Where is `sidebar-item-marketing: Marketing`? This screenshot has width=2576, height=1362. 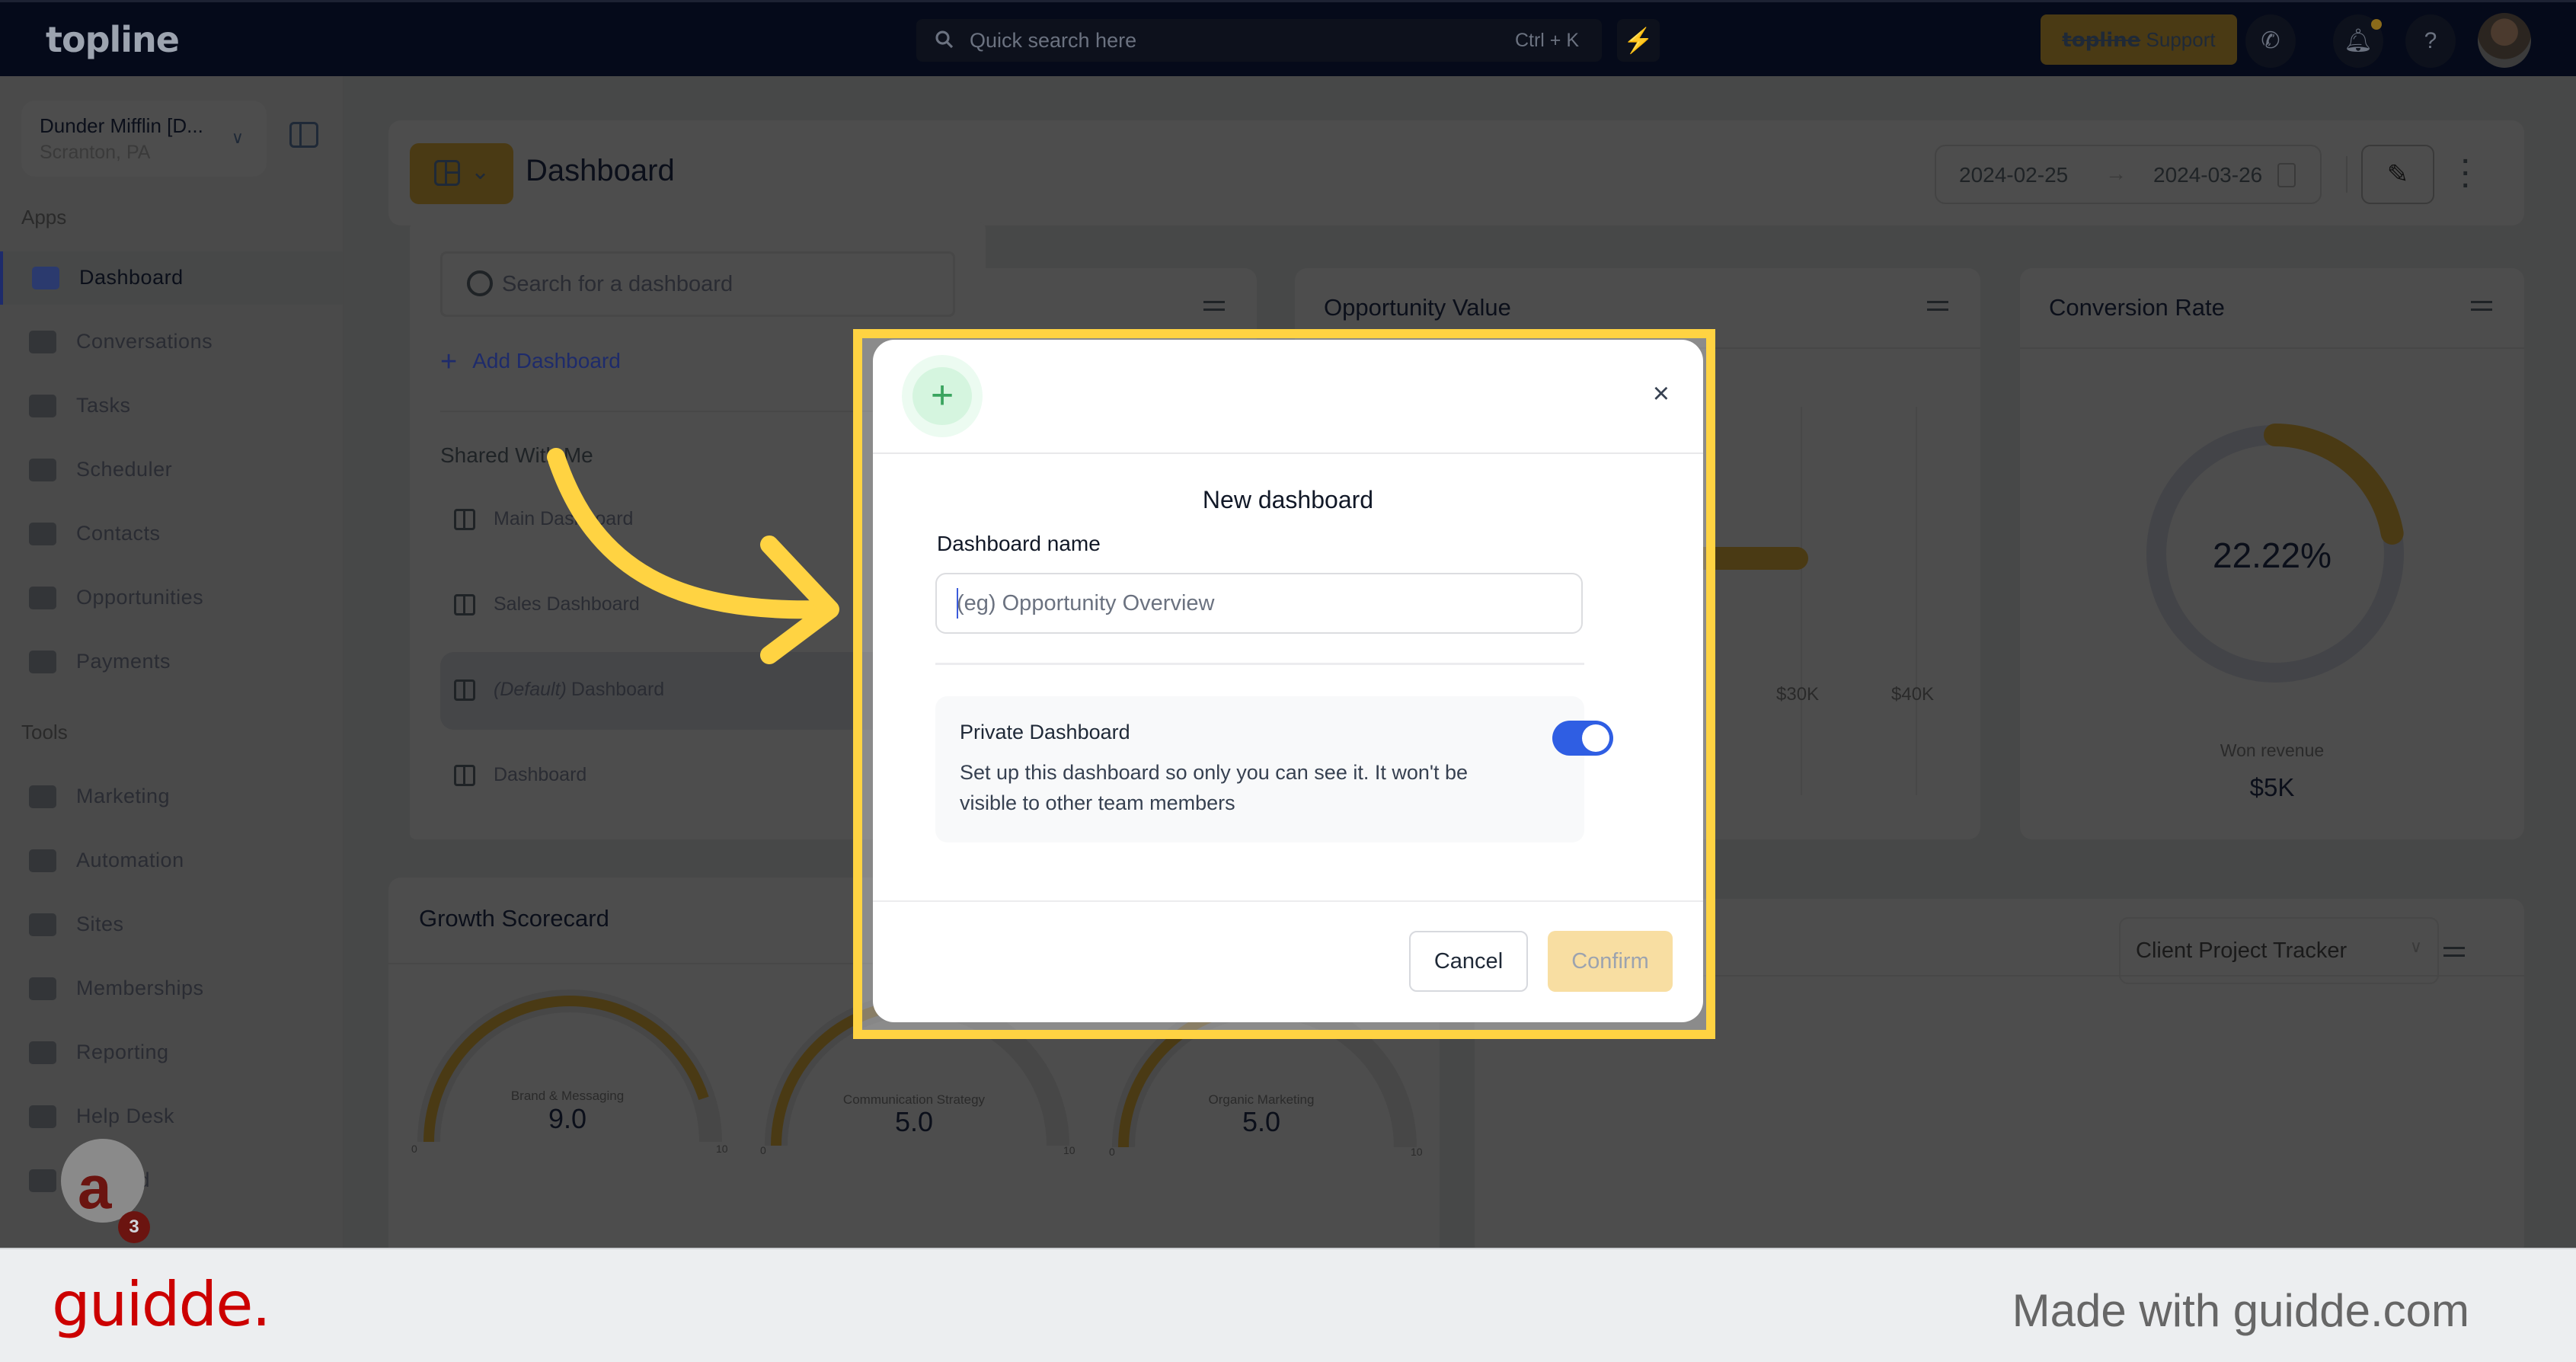 sidebar-item-marketing: Marketing is located at coordinates (171, 796).